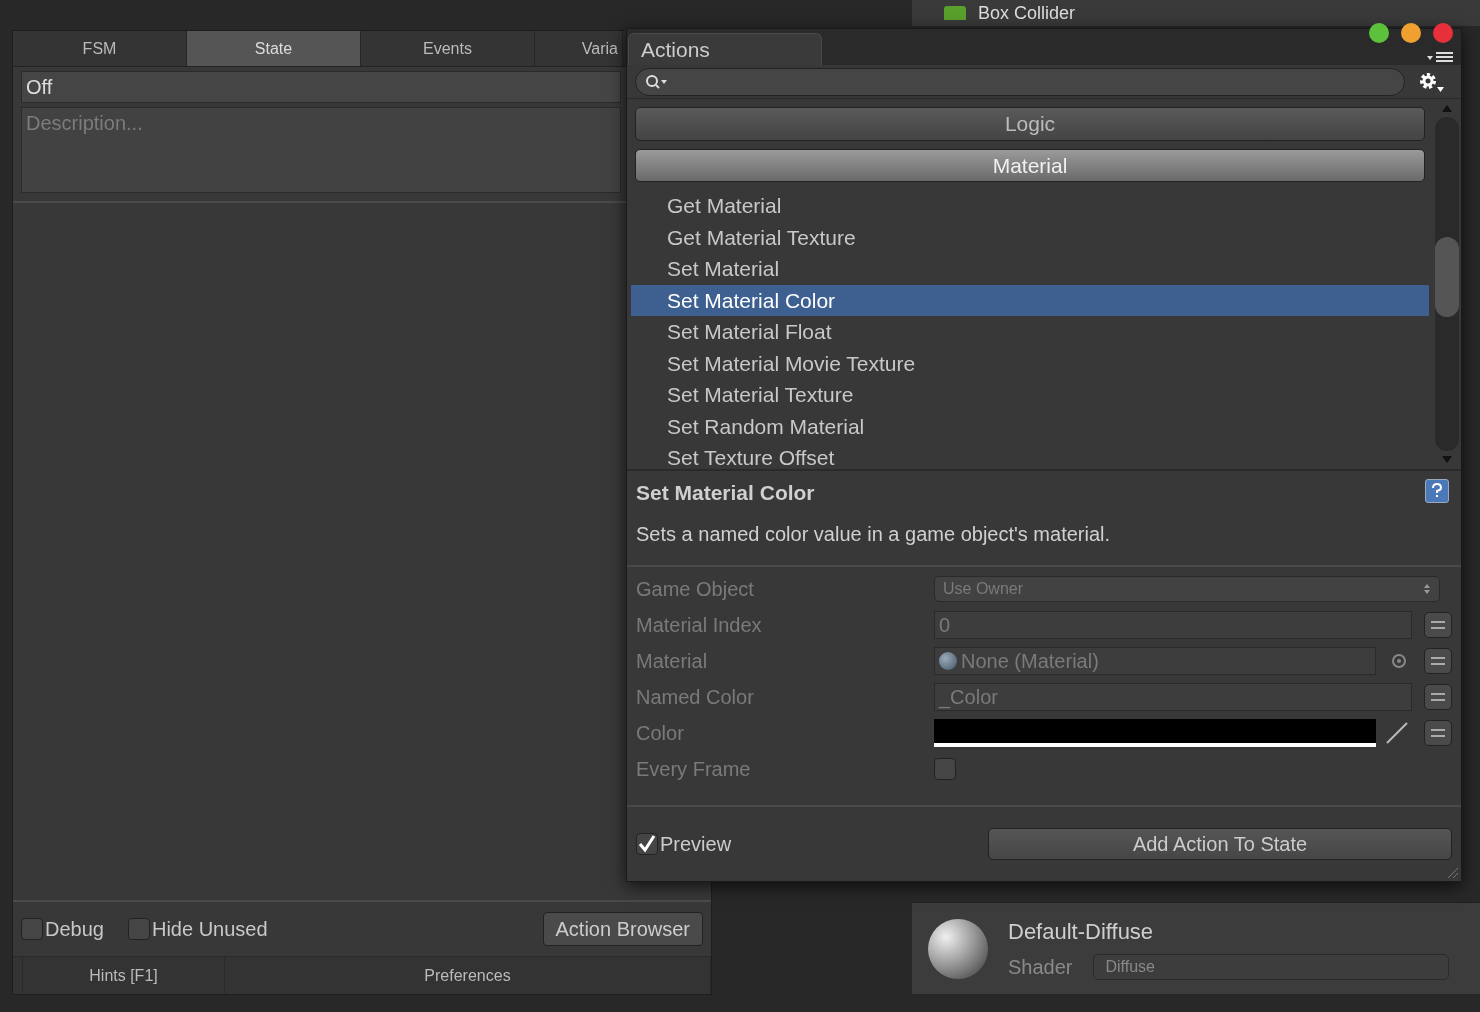  Describe the element at coordinates (448, 48) in the screenshot. I see `tab: Events` at that location.